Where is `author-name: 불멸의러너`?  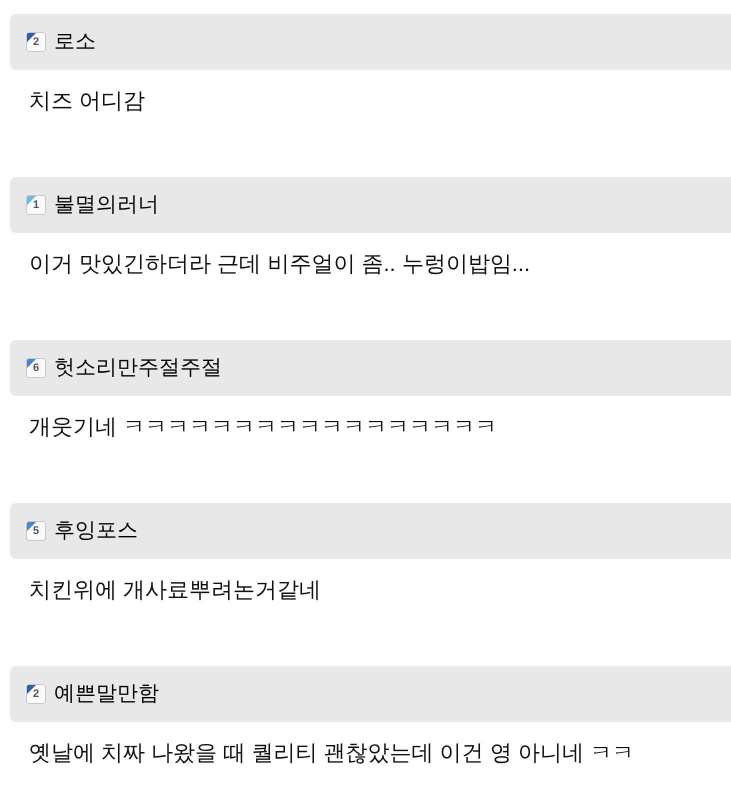 author-name: 불멸의러너 is located at coordinates (106, 205).